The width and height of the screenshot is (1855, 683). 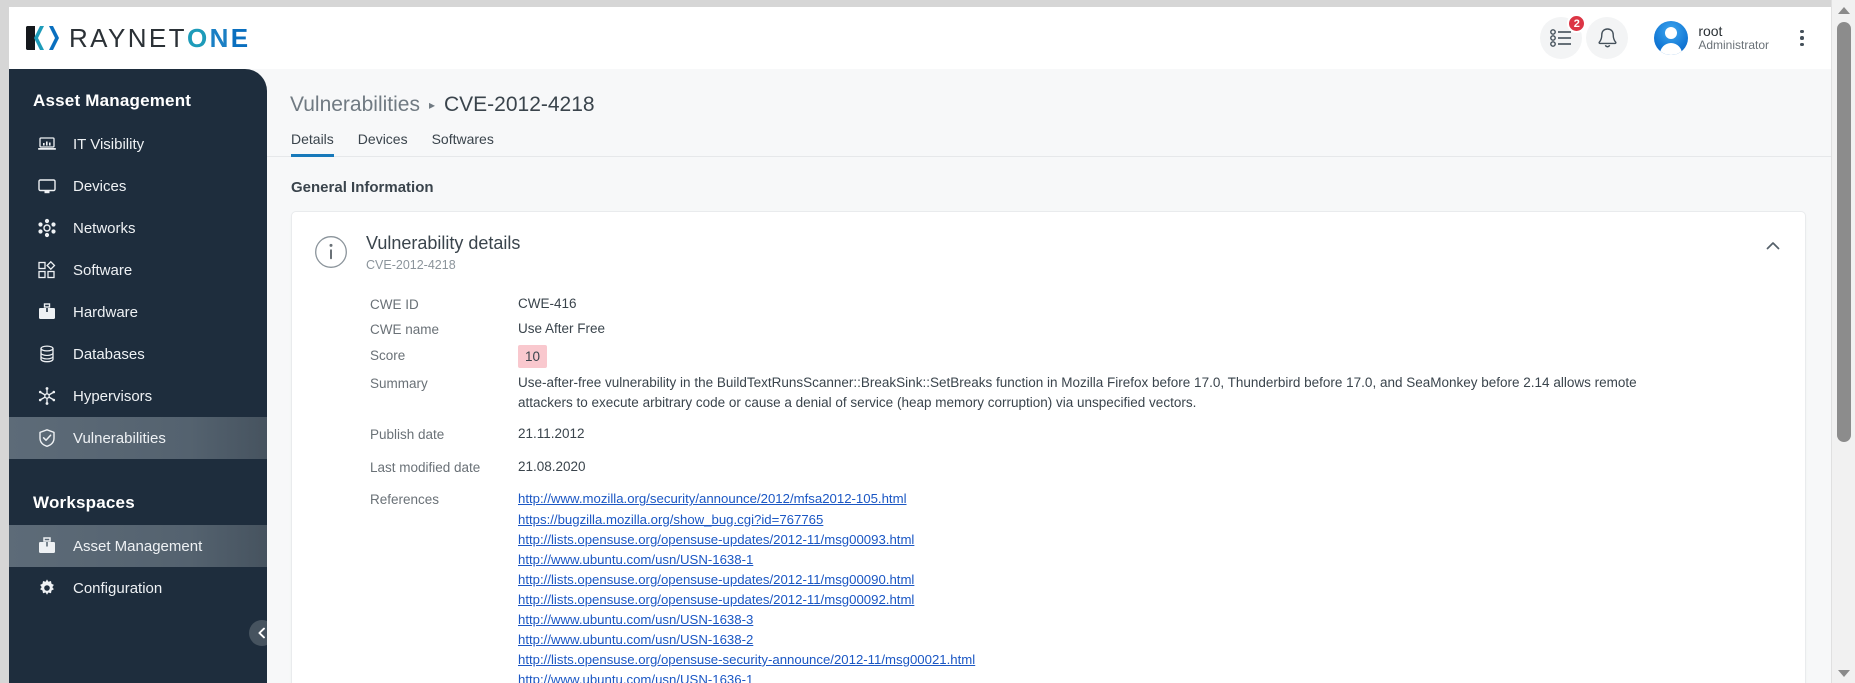 I want to click on tab-devices: Devices, so click(x=383, y=143).